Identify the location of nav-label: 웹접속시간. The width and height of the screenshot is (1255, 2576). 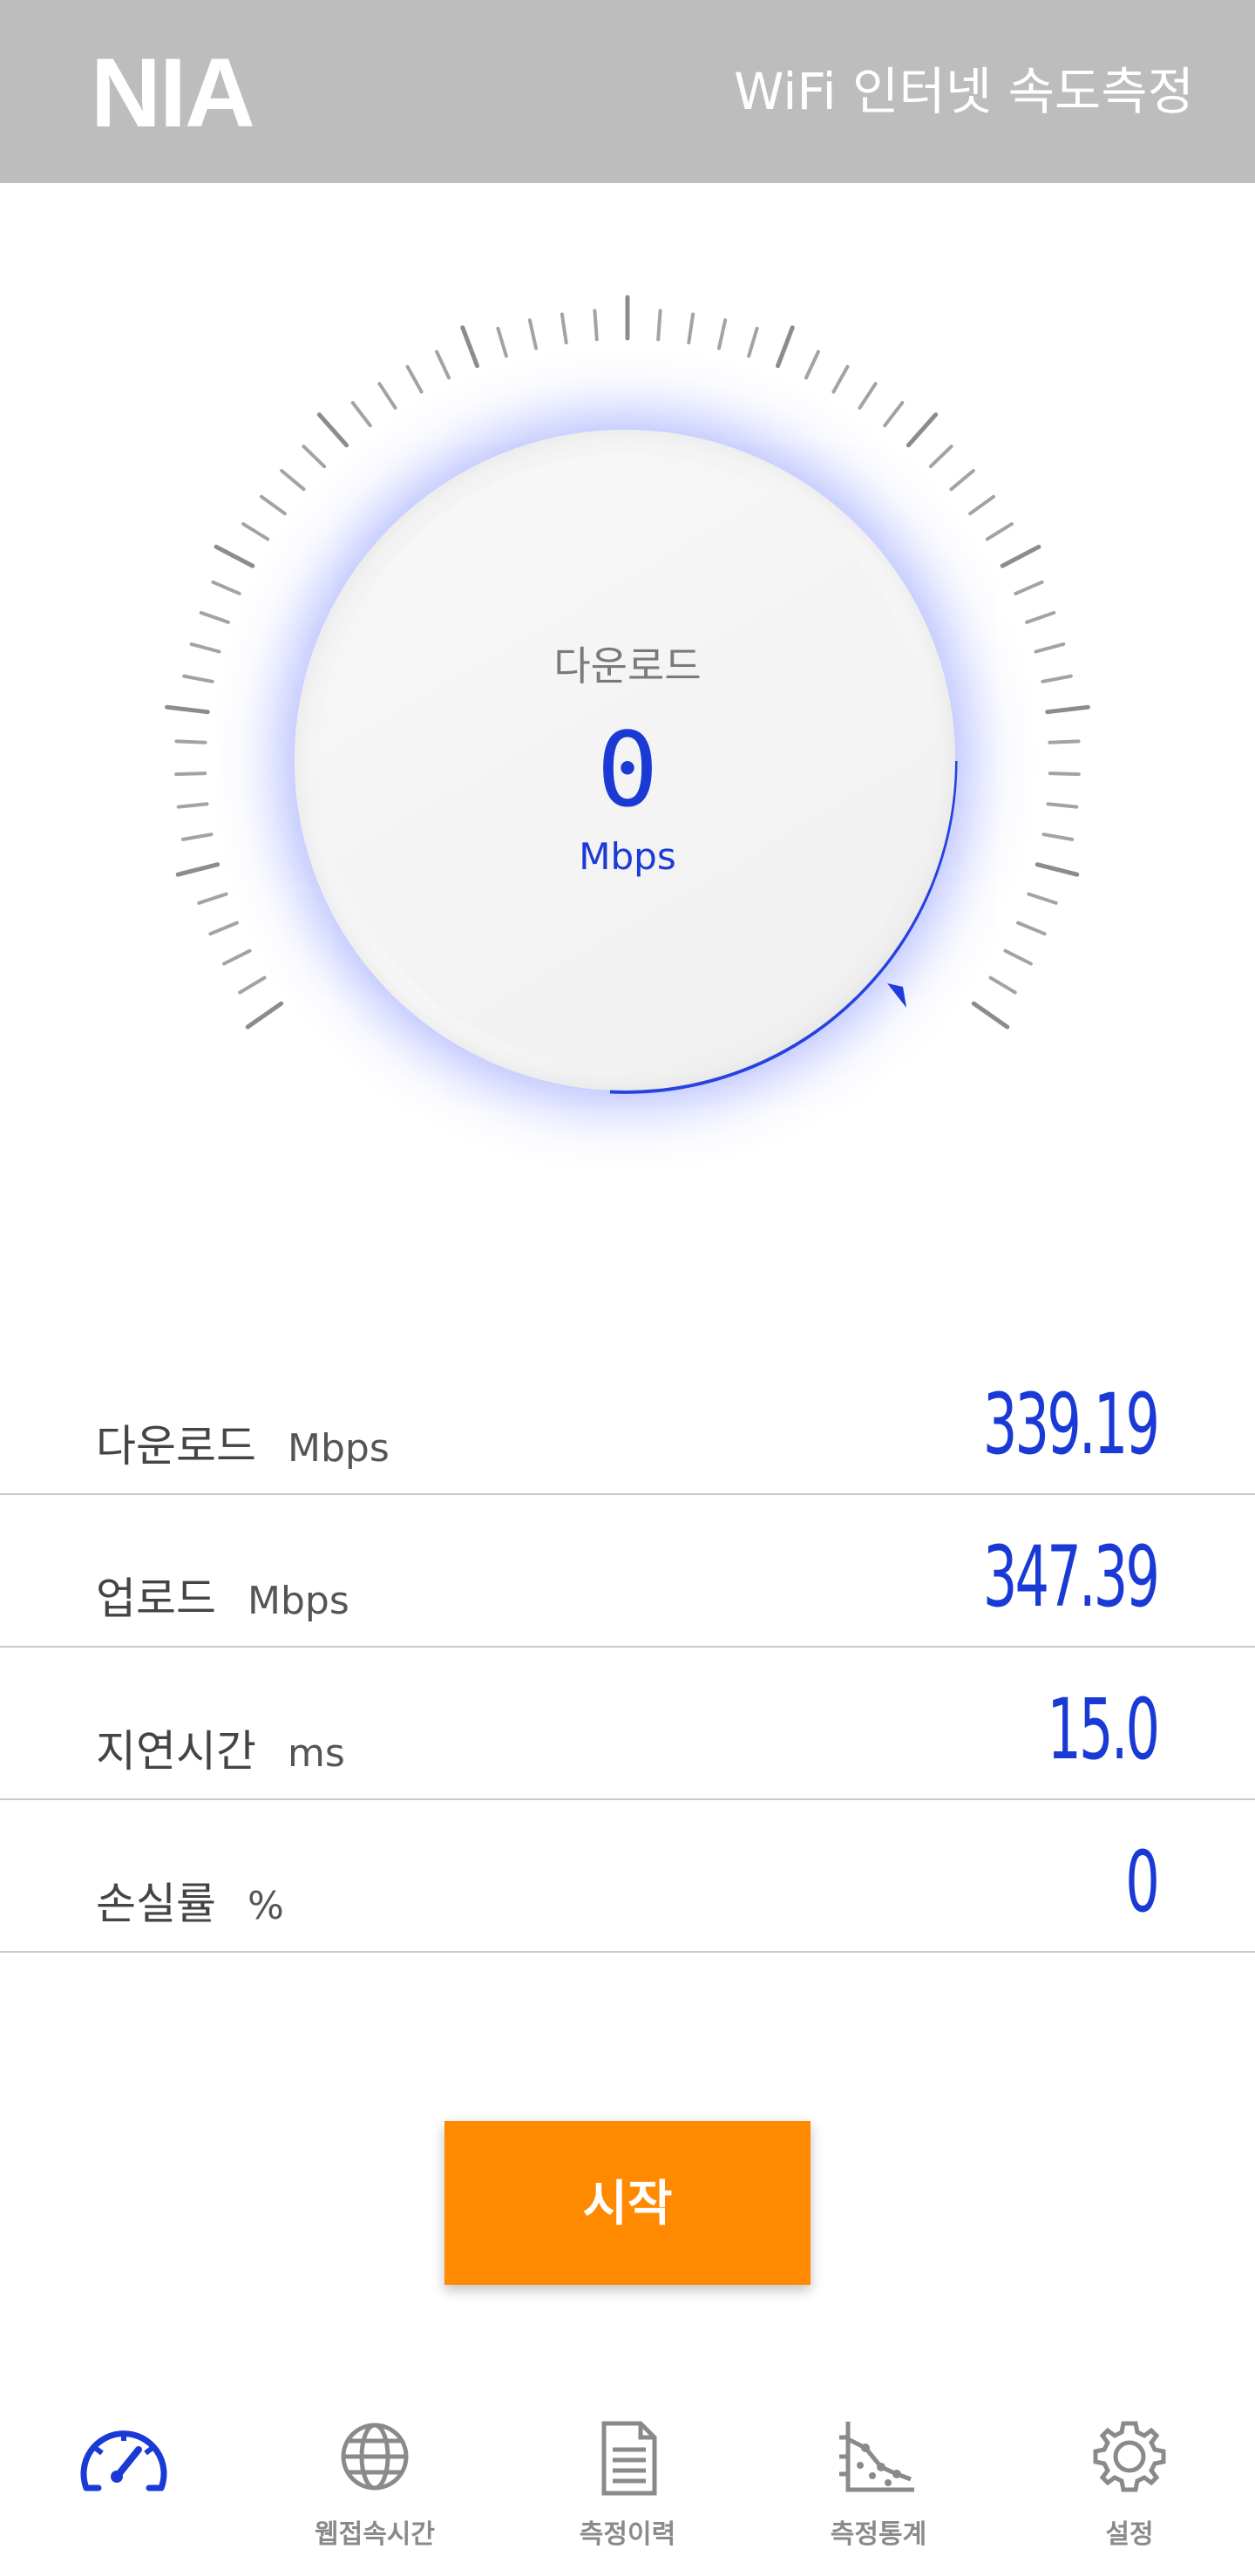
(375, 2534).